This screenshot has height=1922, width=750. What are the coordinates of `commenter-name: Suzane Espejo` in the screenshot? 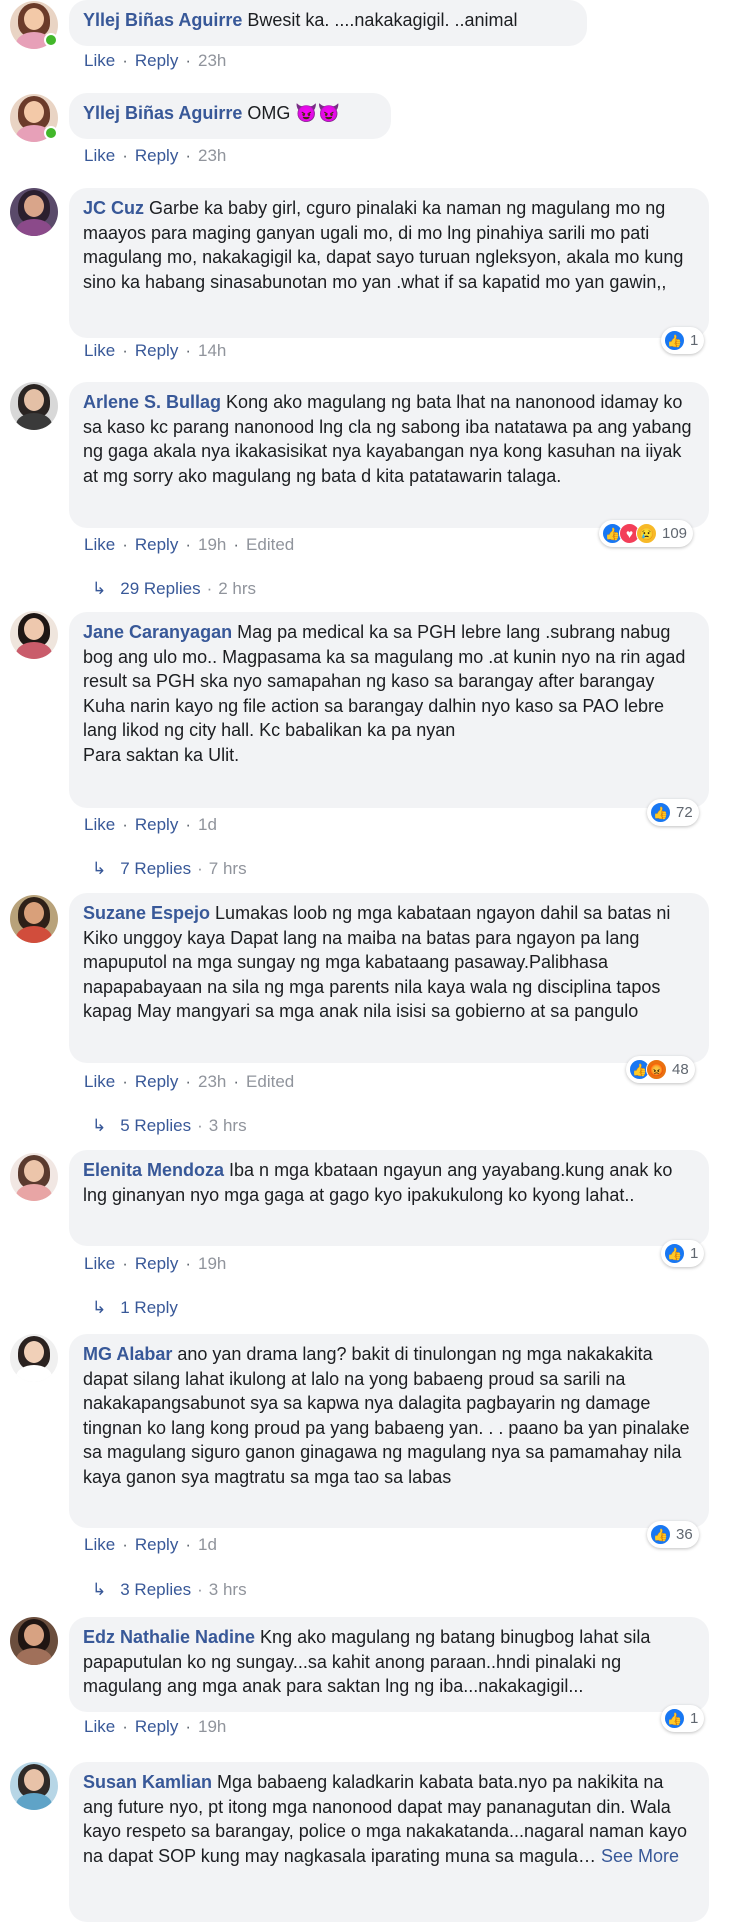 It's located at (146, 913).